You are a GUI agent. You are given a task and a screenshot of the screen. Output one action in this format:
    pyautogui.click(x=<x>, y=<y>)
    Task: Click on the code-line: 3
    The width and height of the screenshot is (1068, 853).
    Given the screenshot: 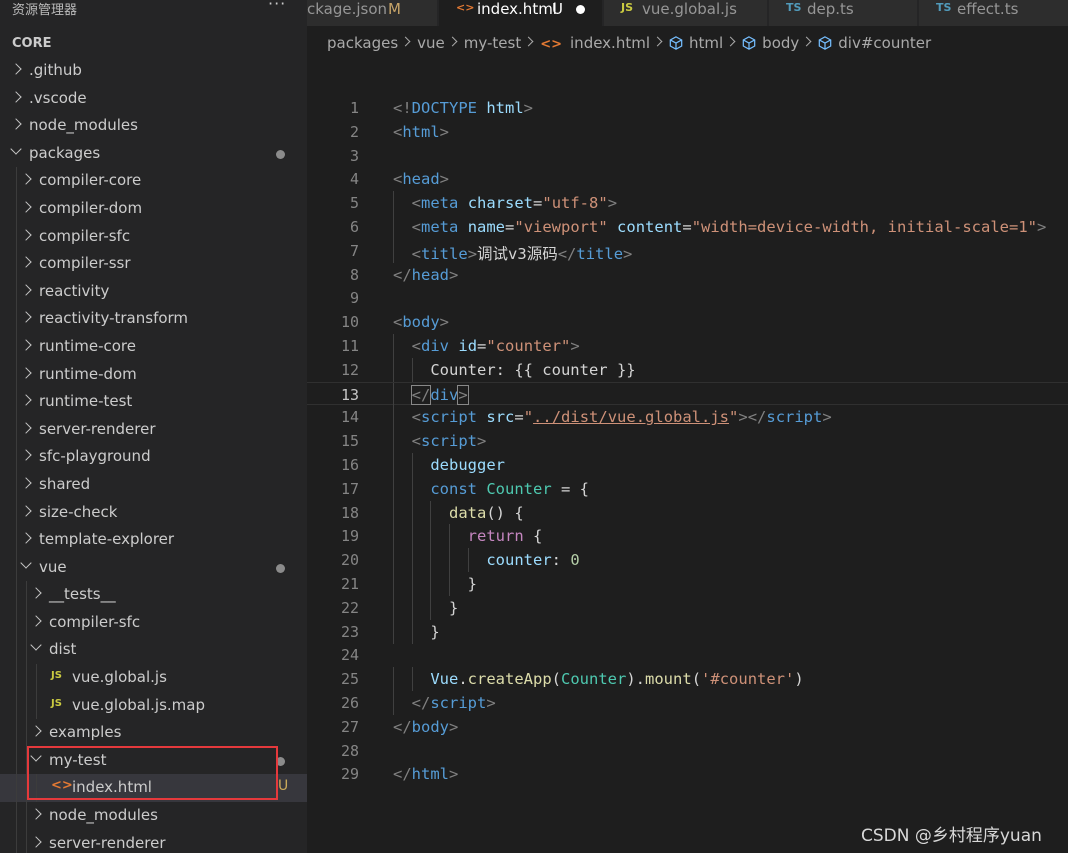 What is the action you would take?
    pyautogui.click(x=687, y=156)
    